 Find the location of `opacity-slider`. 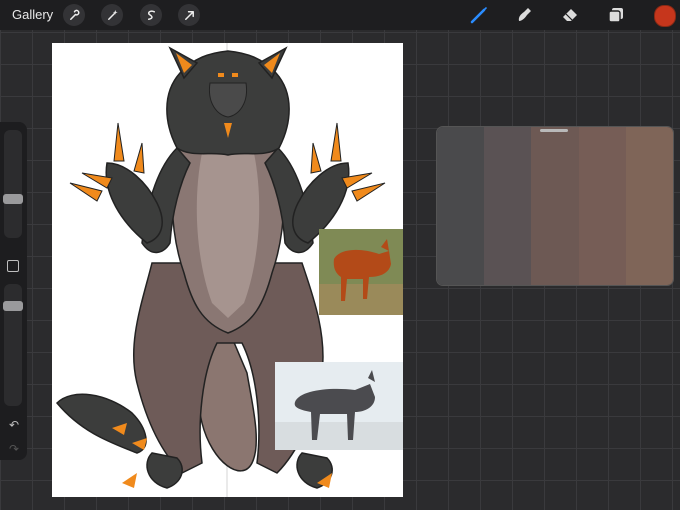

opacity-slider is located at coordinates (13, 345).